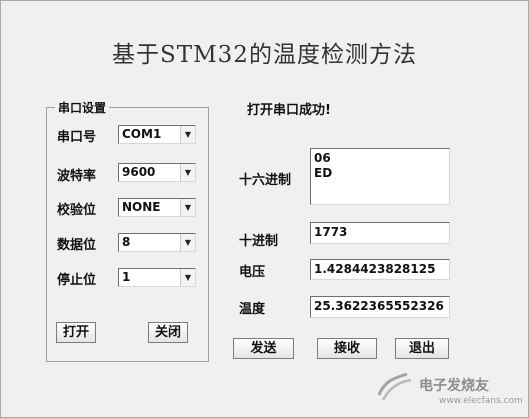 Image resolution: width=529 pixels, height=418 pixels. What do you see at coordinates (76, 332) in the screenshot?
I see `open-port-button: 打开` at bounding box center [76, 332].